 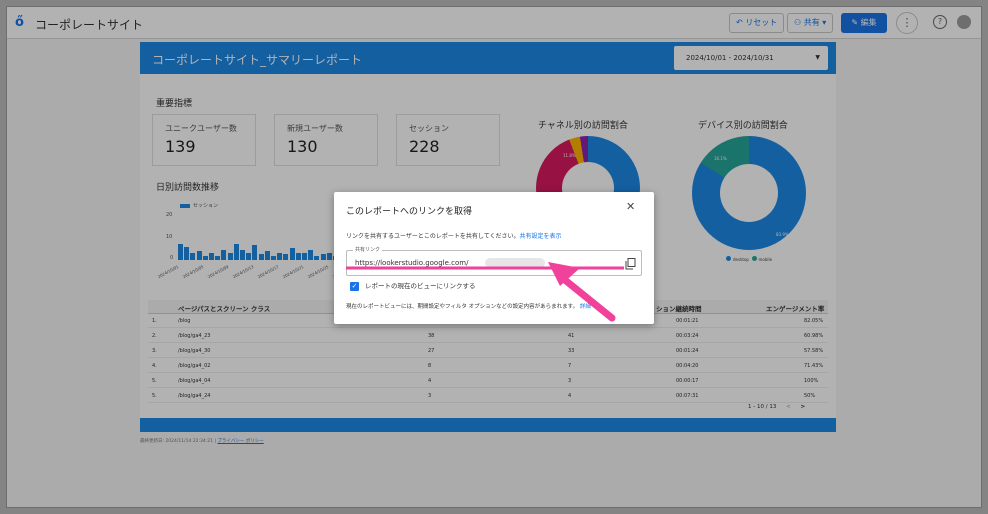 I want to click on copy-icon, so click(x=630, y=264).